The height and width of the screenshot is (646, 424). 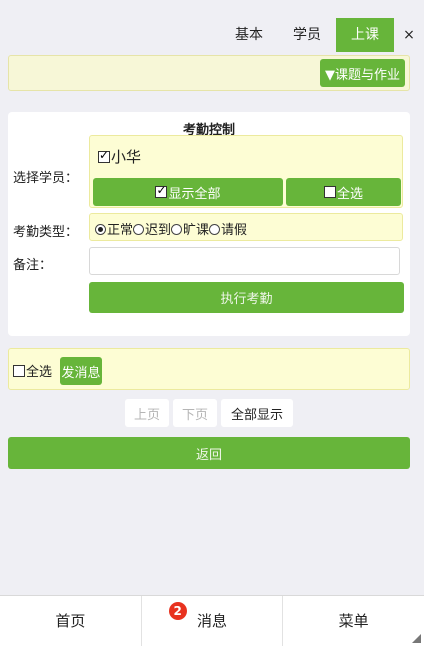 What do you see at coordinates (190, 230) in the screenshot?
I see `type-absent: 旷课` at bounding box center [190, 230].